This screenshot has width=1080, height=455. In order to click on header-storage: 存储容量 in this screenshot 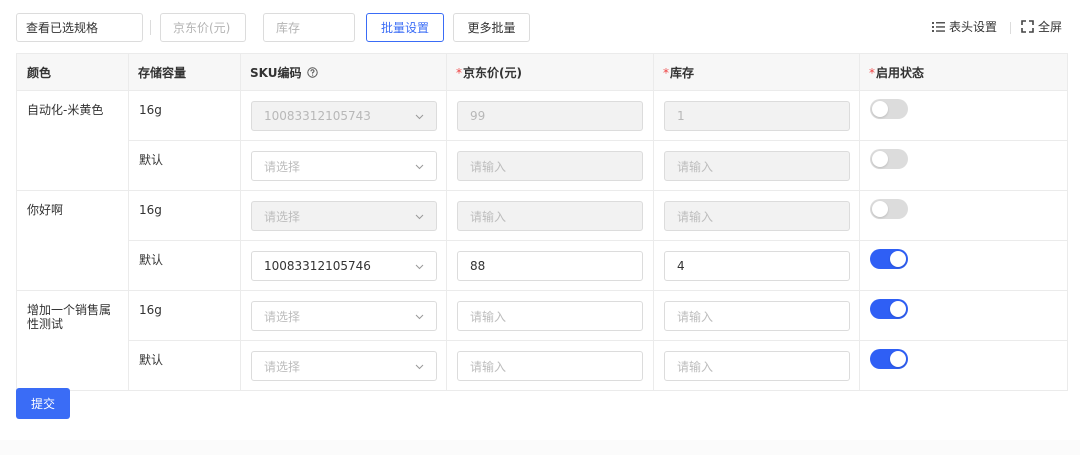, I will do `click(184, 72)`.